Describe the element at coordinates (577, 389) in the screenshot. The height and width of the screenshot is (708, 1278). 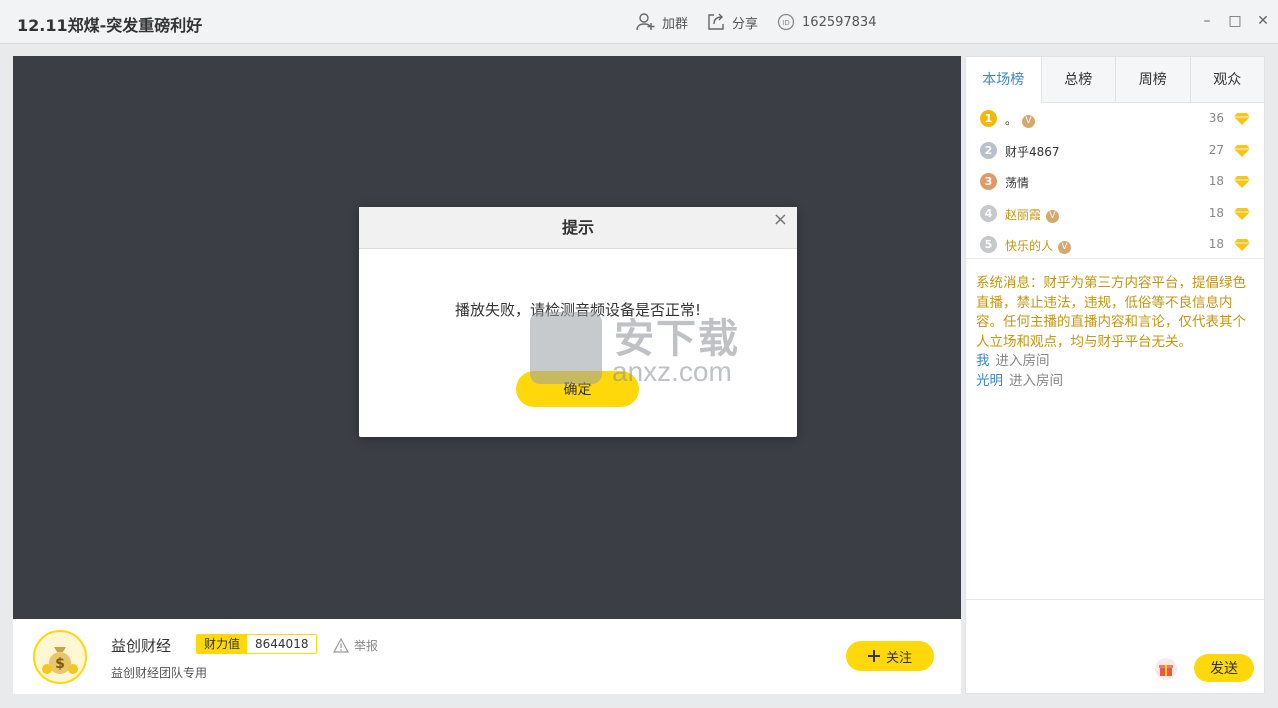
I see `dialog-ok-button: 确定` at that location.